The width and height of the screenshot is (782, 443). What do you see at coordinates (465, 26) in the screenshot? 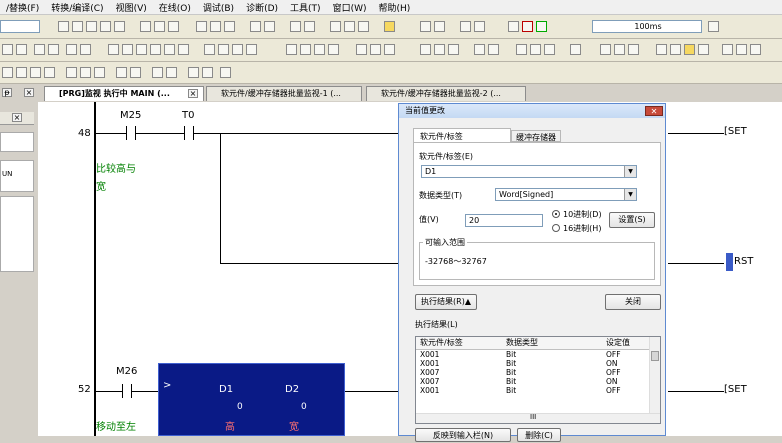
I see `zoom-in-icon` at bounding box center [465, 26].